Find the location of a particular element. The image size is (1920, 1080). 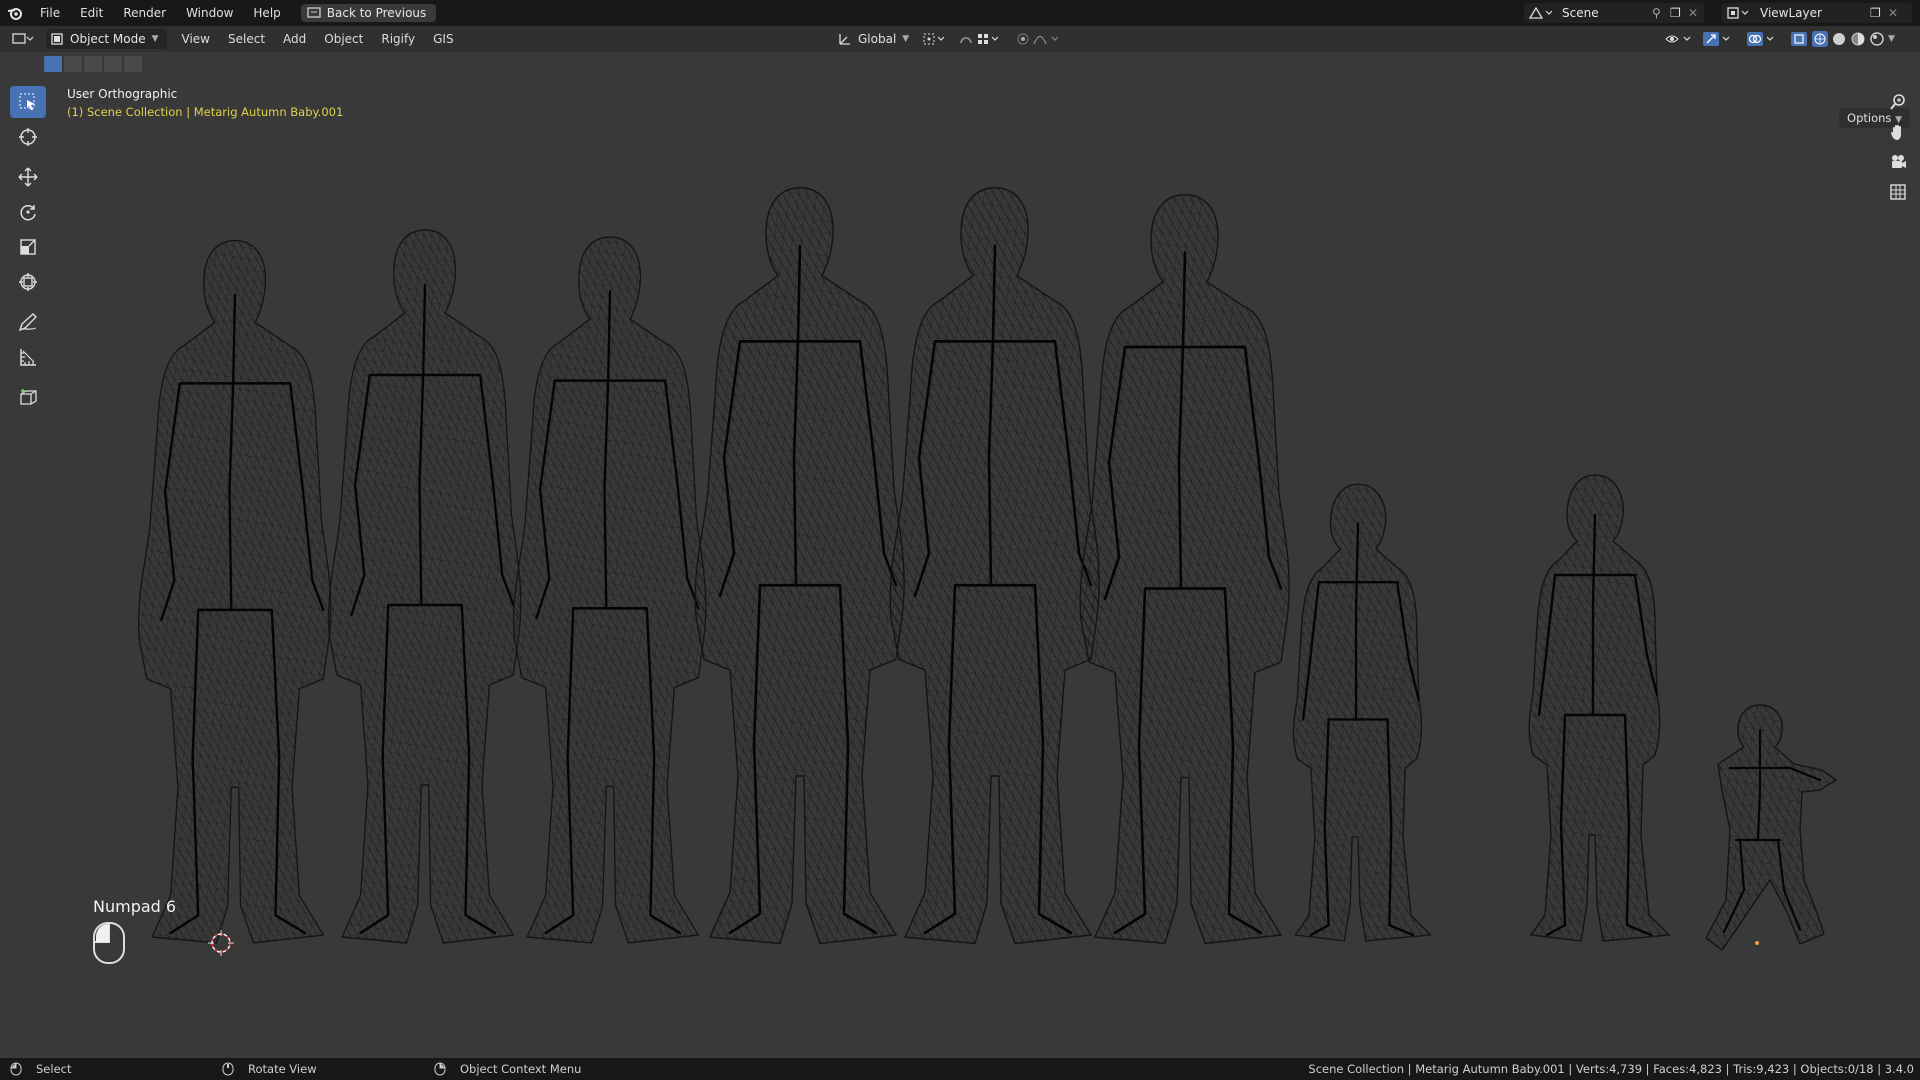

object-mode-icon is located at coordinates (57, 39).